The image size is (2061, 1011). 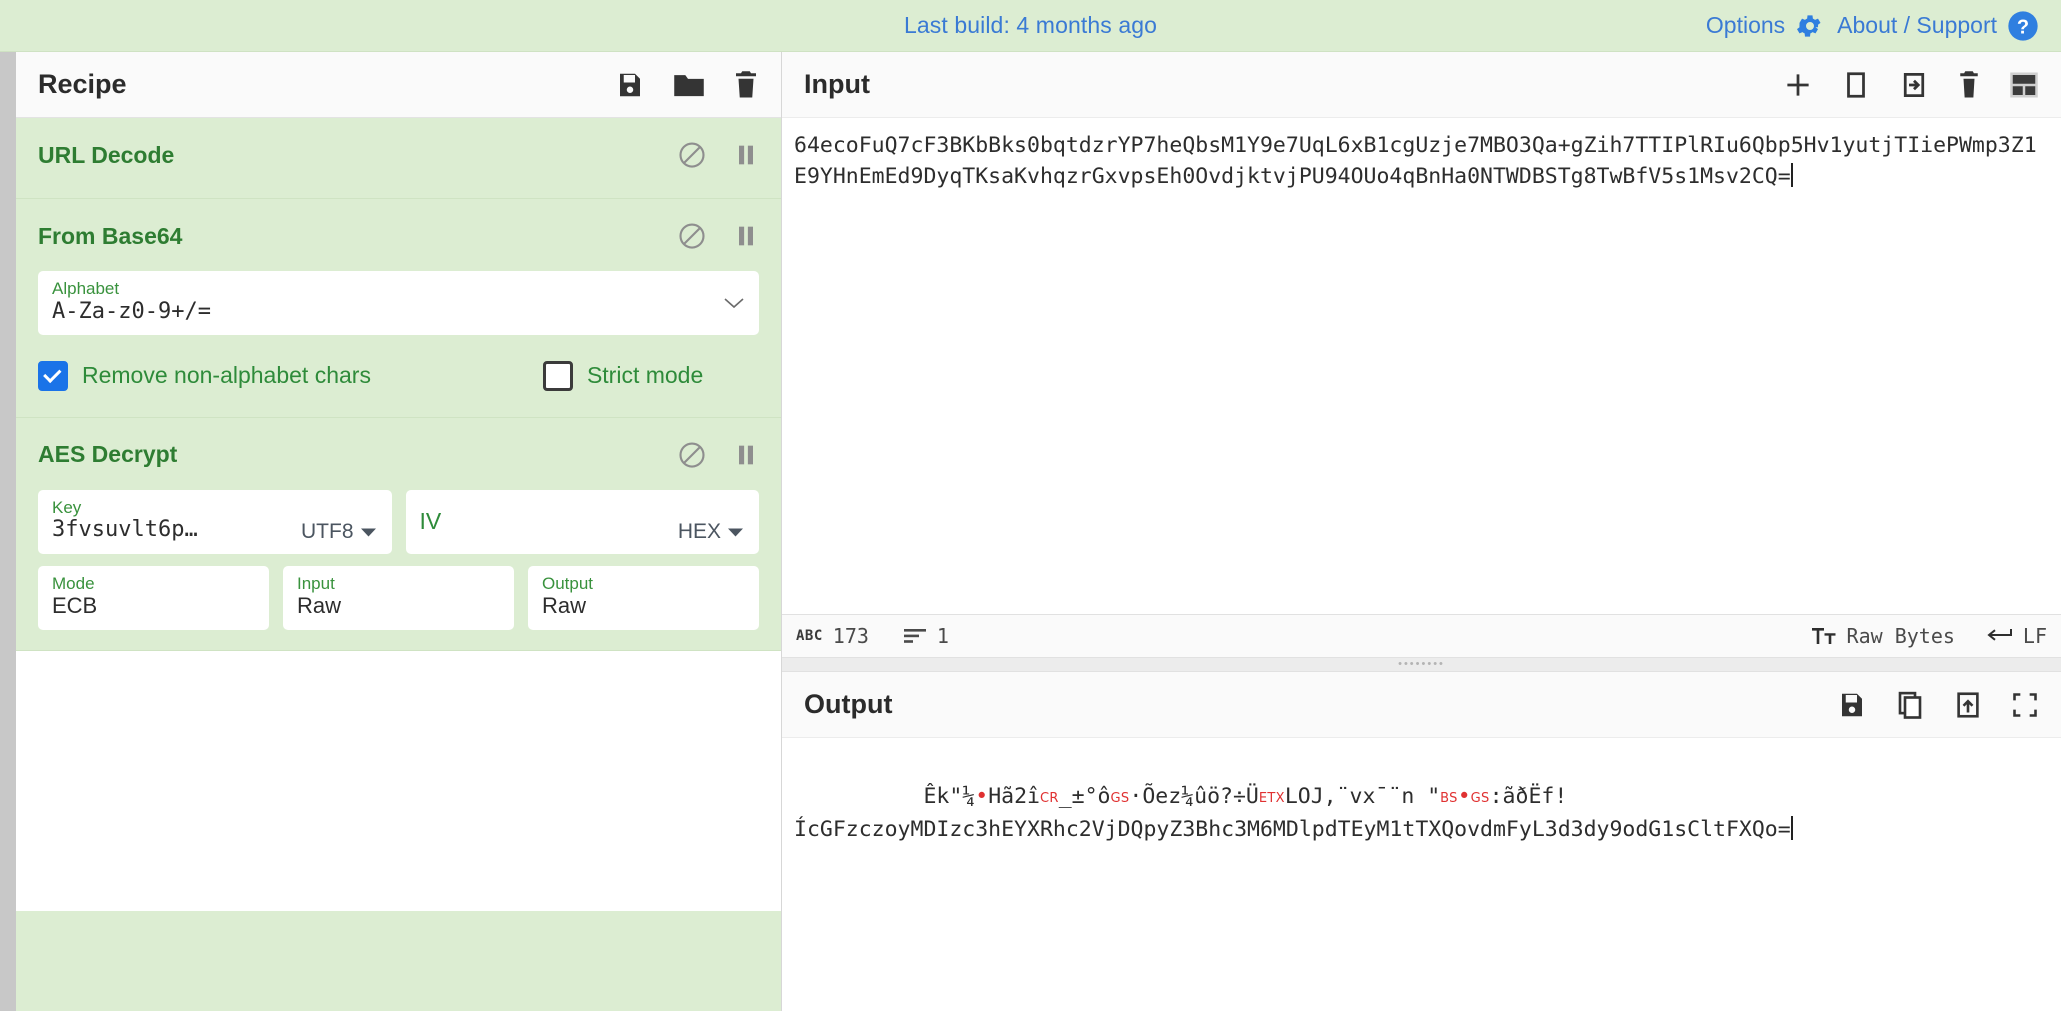 I want to click on recipe-empty-space, so click(x=398, y=780).